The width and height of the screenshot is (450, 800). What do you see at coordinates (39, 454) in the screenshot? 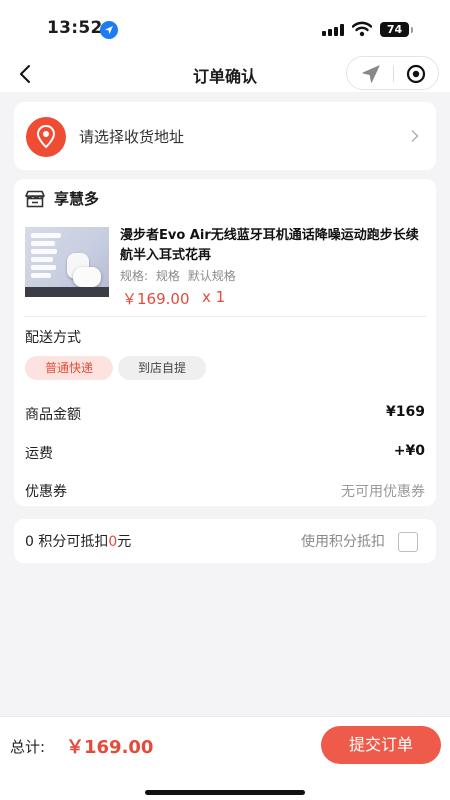
I see `shipping-label: 运费` at bounding box center [39, 454].